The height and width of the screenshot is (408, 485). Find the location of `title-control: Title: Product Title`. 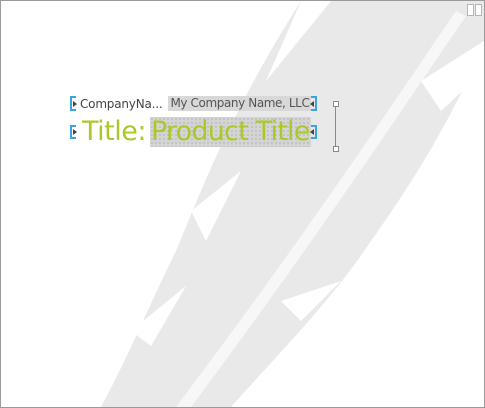

title-control: Title: Product Title is located at coordinates (193, 132).